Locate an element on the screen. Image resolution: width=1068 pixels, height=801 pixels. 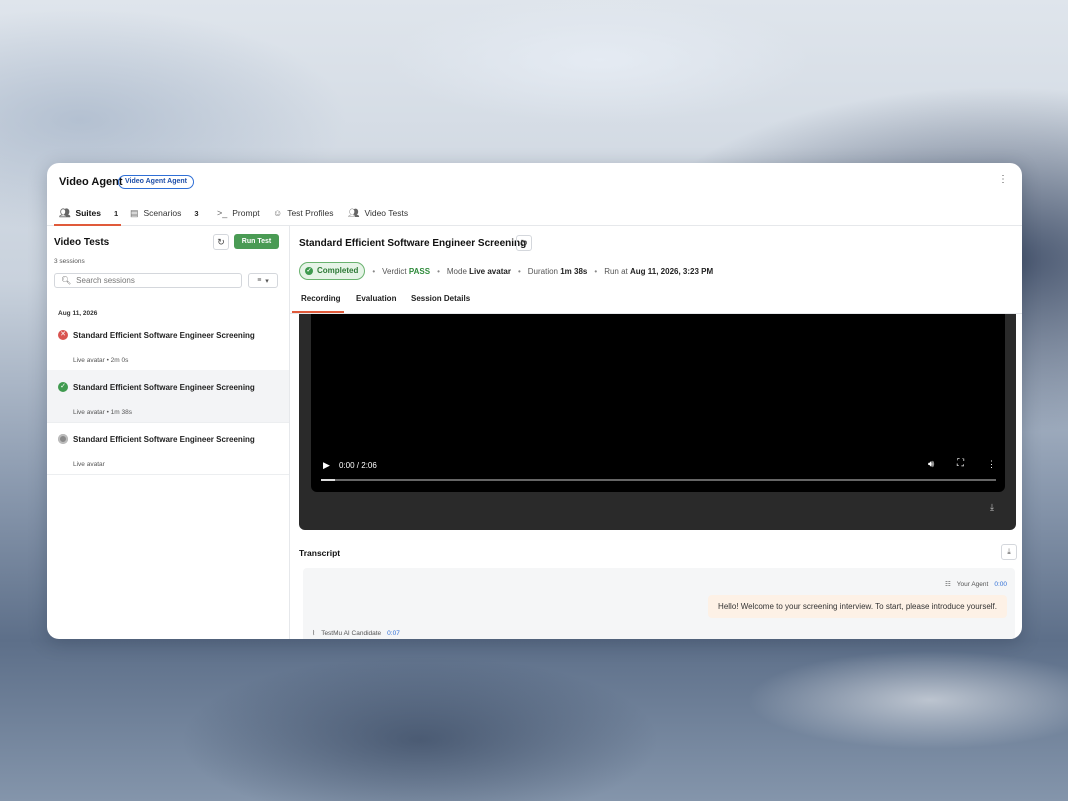
verdict-value: PASS is located at coordinates (419, 271).